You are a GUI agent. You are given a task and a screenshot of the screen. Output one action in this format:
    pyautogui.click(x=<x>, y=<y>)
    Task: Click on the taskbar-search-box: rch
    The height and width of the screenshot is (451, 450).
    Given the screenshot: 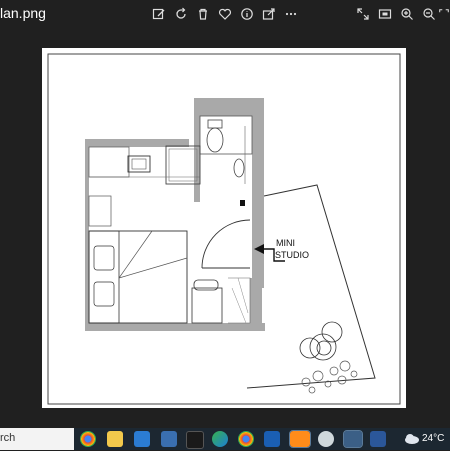 What is the action you would take?
    pyautogui.click(x=37, y=439)
    